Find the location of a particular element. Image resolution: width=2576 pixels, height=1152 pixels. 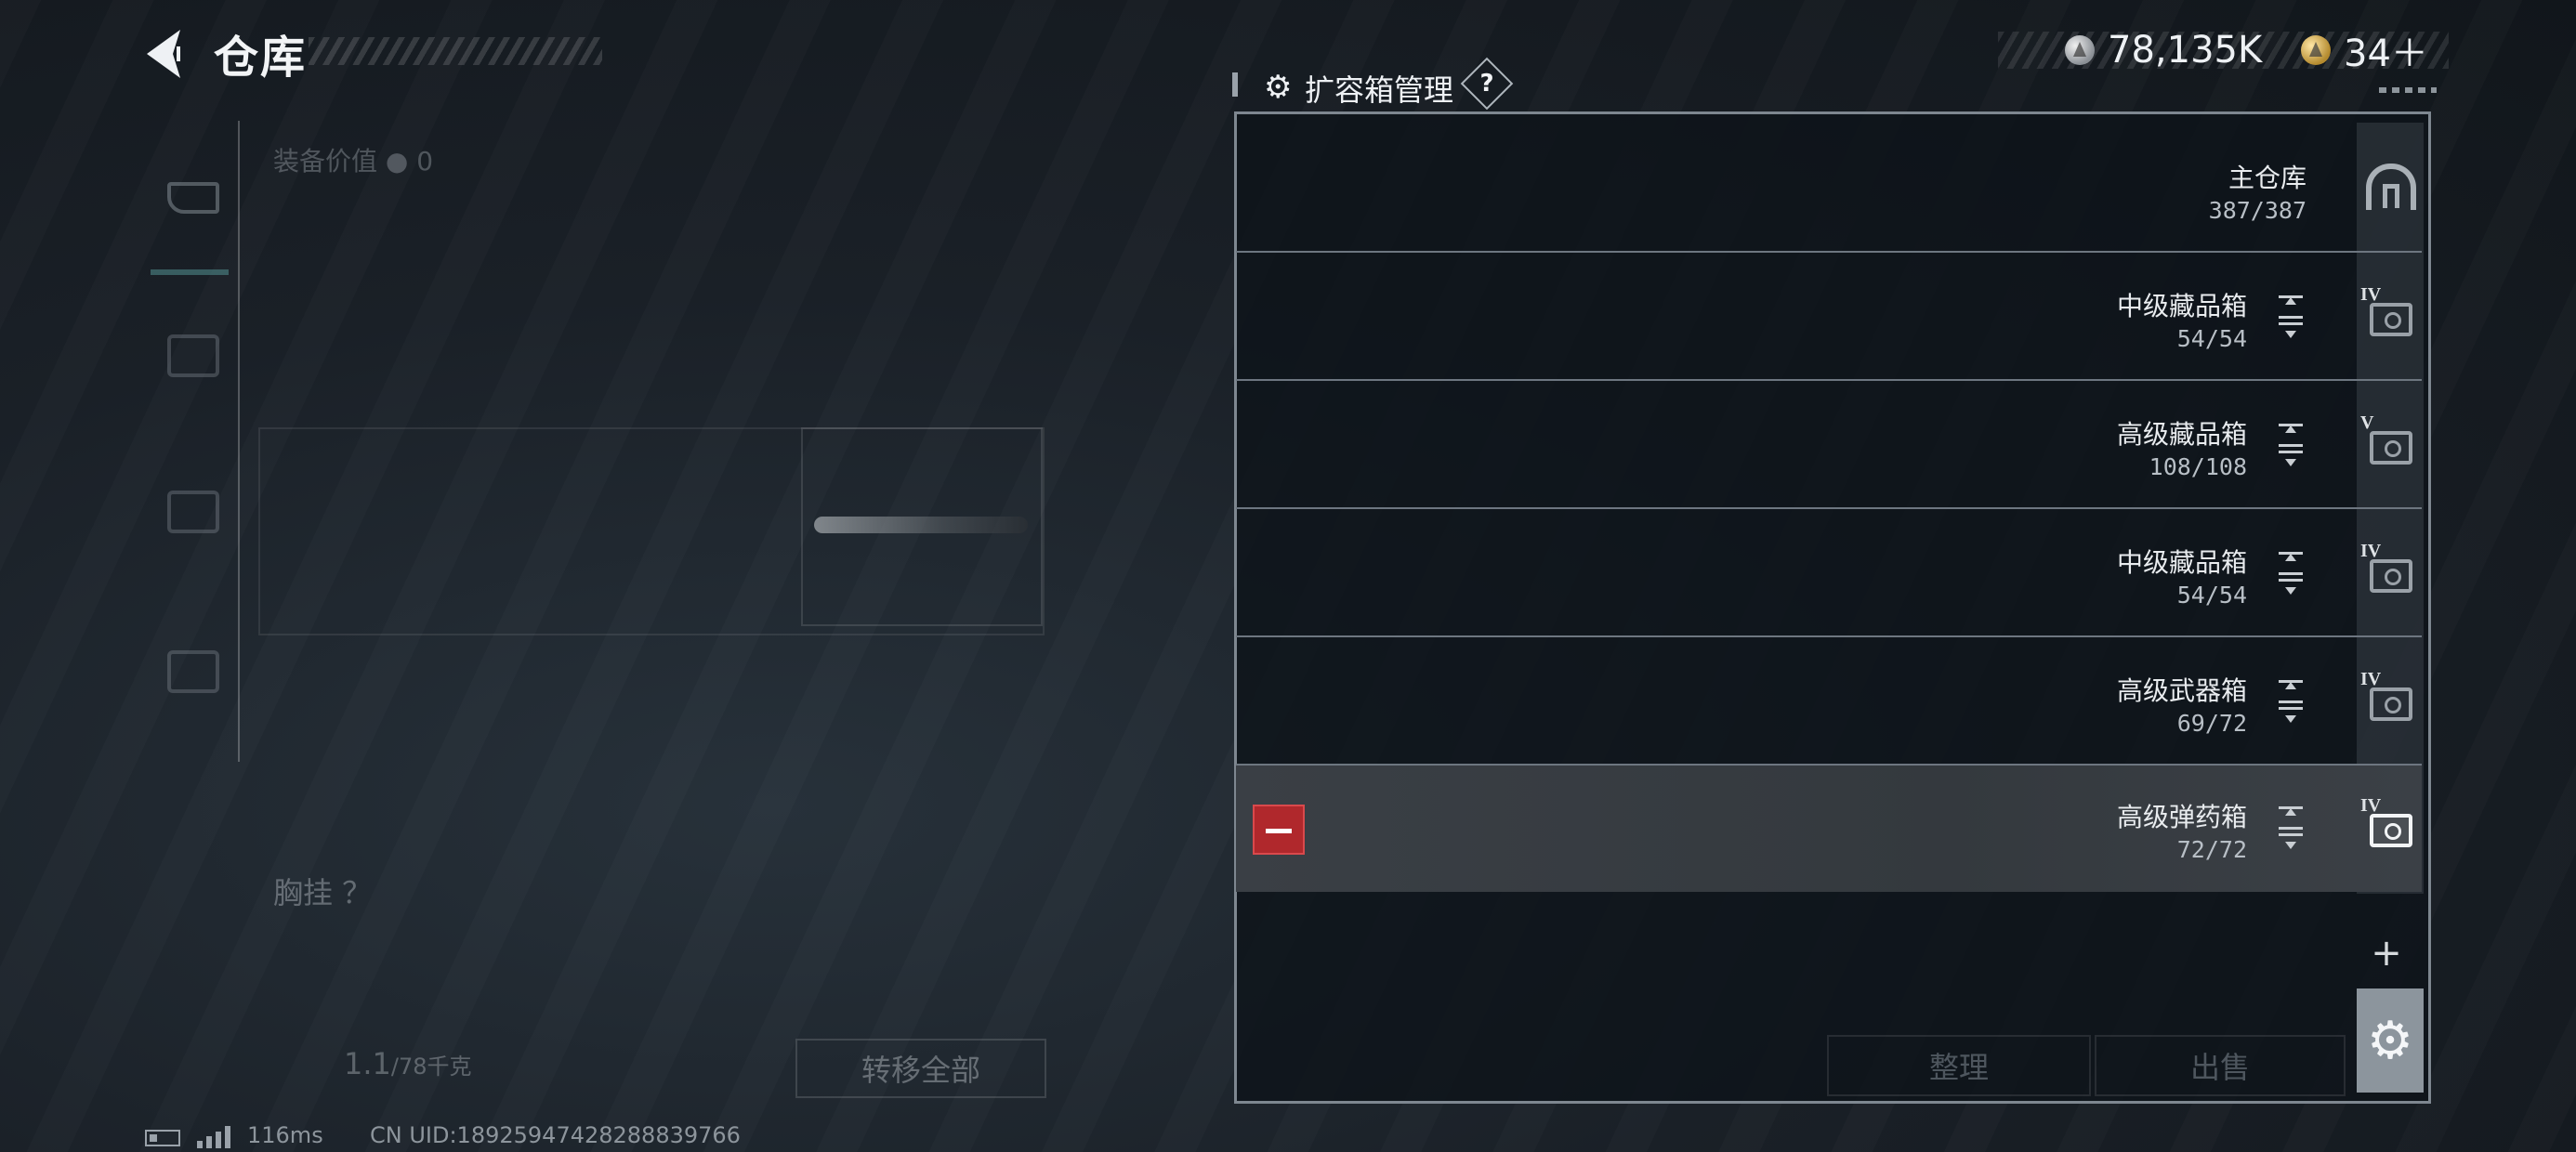

ammo-case-icon: IV is located at coordinates (2388, 826).